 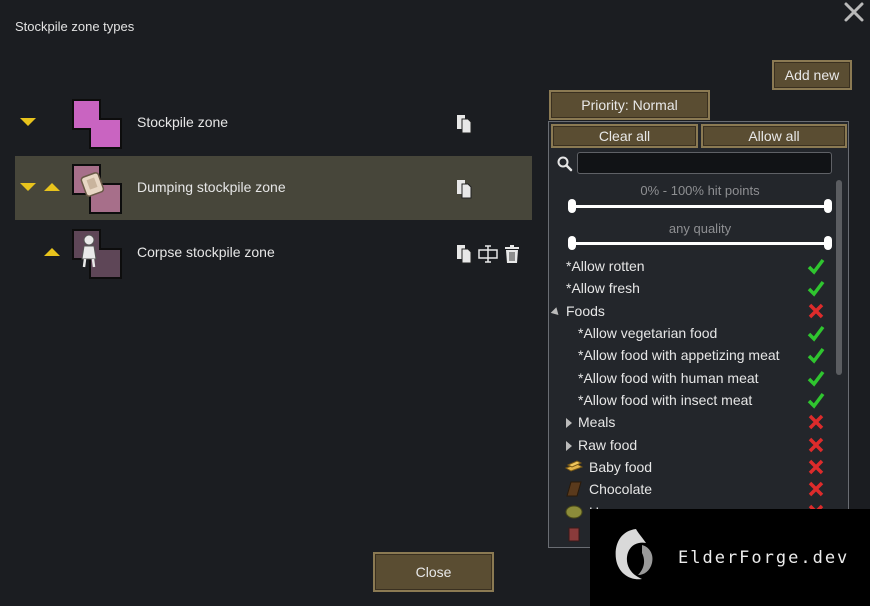 What do you see at coordinates (574, 512) in the screenshot?
I see `hay-icon` at bounding box center [574, 512].